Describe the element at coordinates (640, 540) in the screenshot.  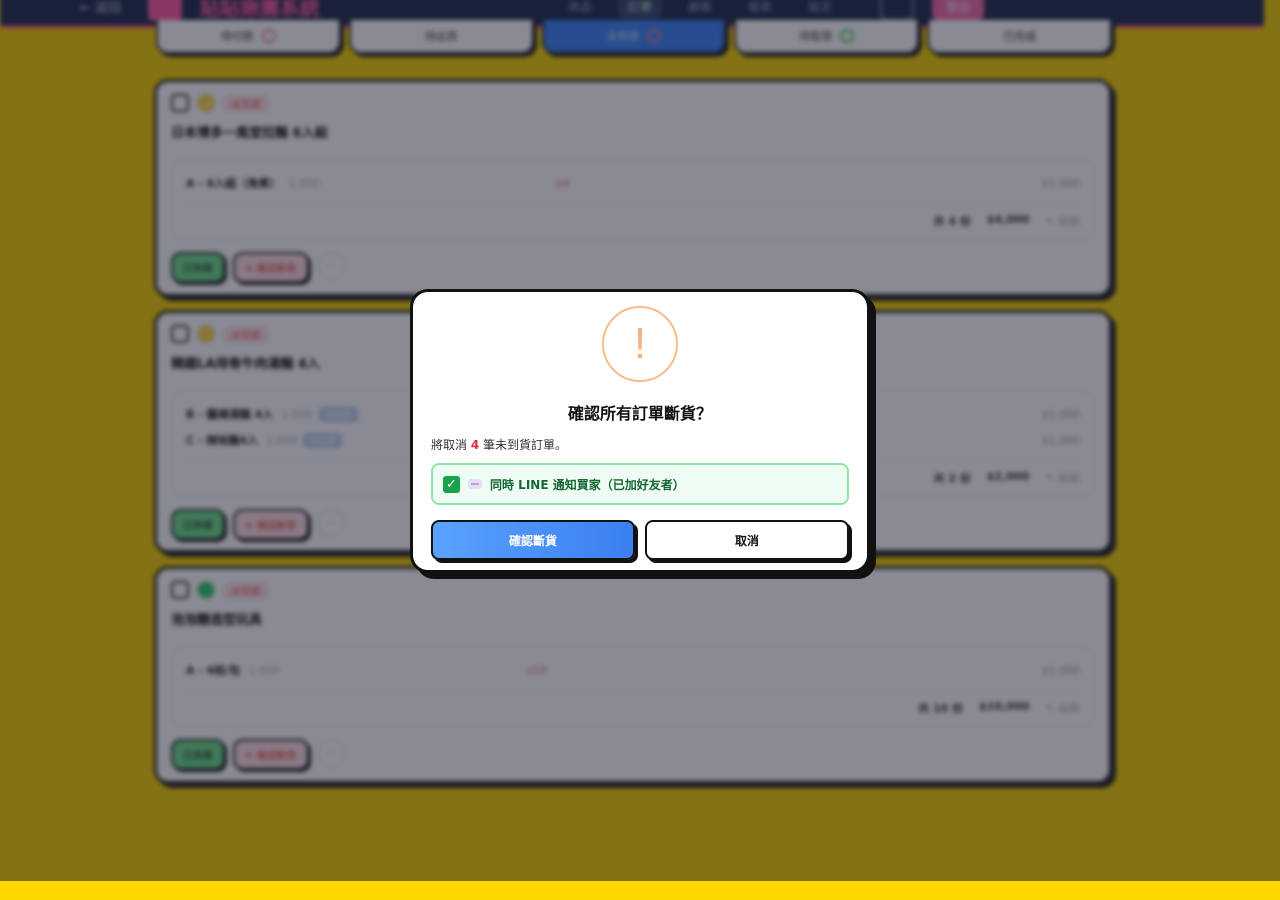
I see `dialog-actions: 確認斷貨 取消` at that location.